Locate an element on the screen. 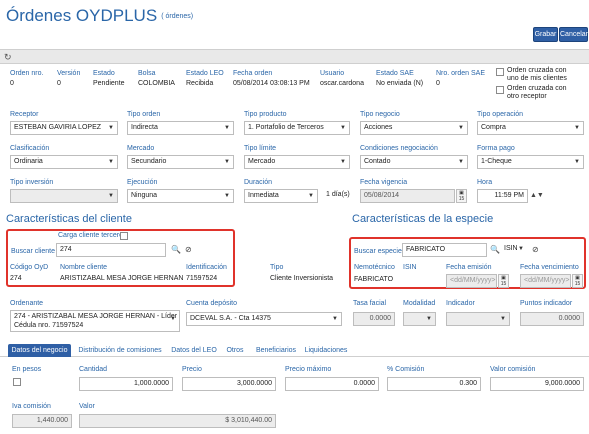 The image size is (589, 434). condiciones-label: Condiciones negociación is located at coordinates (399, 148).